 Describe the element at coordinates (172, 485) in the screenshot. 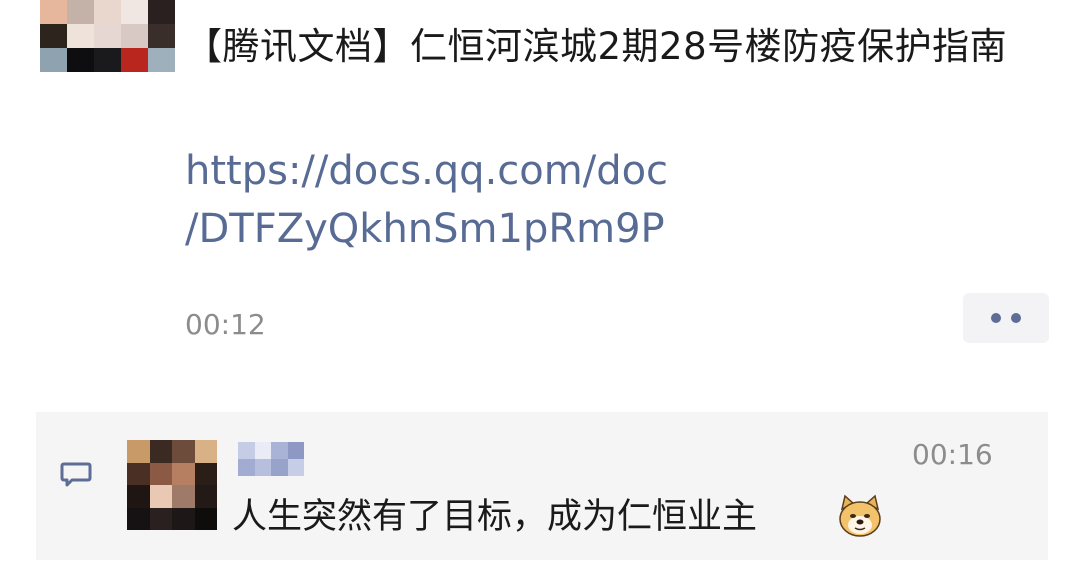

I see `commenter-avatar` at that location.